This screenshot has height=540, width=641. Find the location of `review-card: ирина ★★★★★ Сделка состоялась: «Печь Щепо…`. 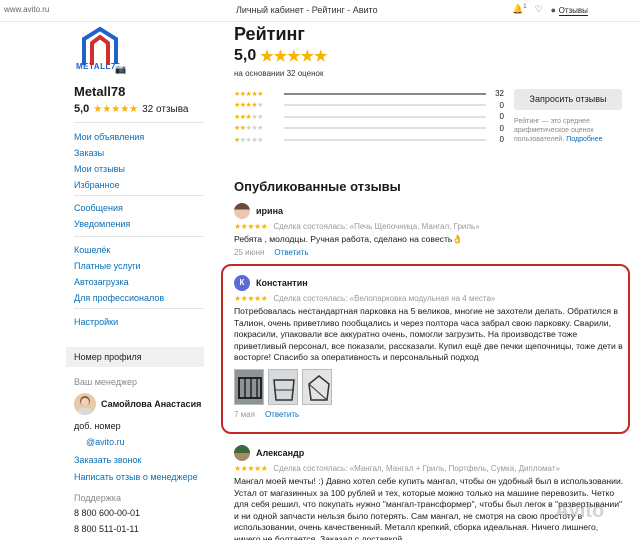

review-card: ирина ★★★★★ Сделка состоялась: «Печь Щепо… is located at coordinates (429, 229).